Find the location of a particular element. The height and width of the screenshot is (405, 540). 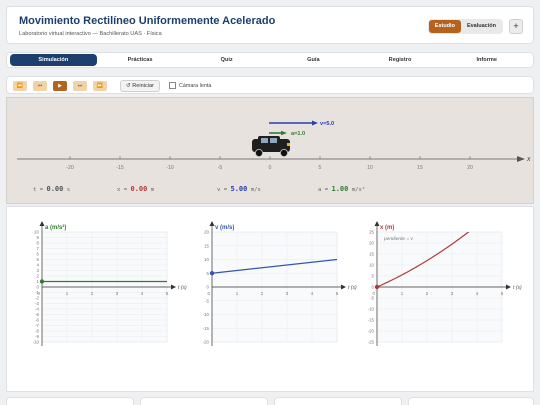

mode-switch: Estudio Evaluación is located at coordinates (465, 26).